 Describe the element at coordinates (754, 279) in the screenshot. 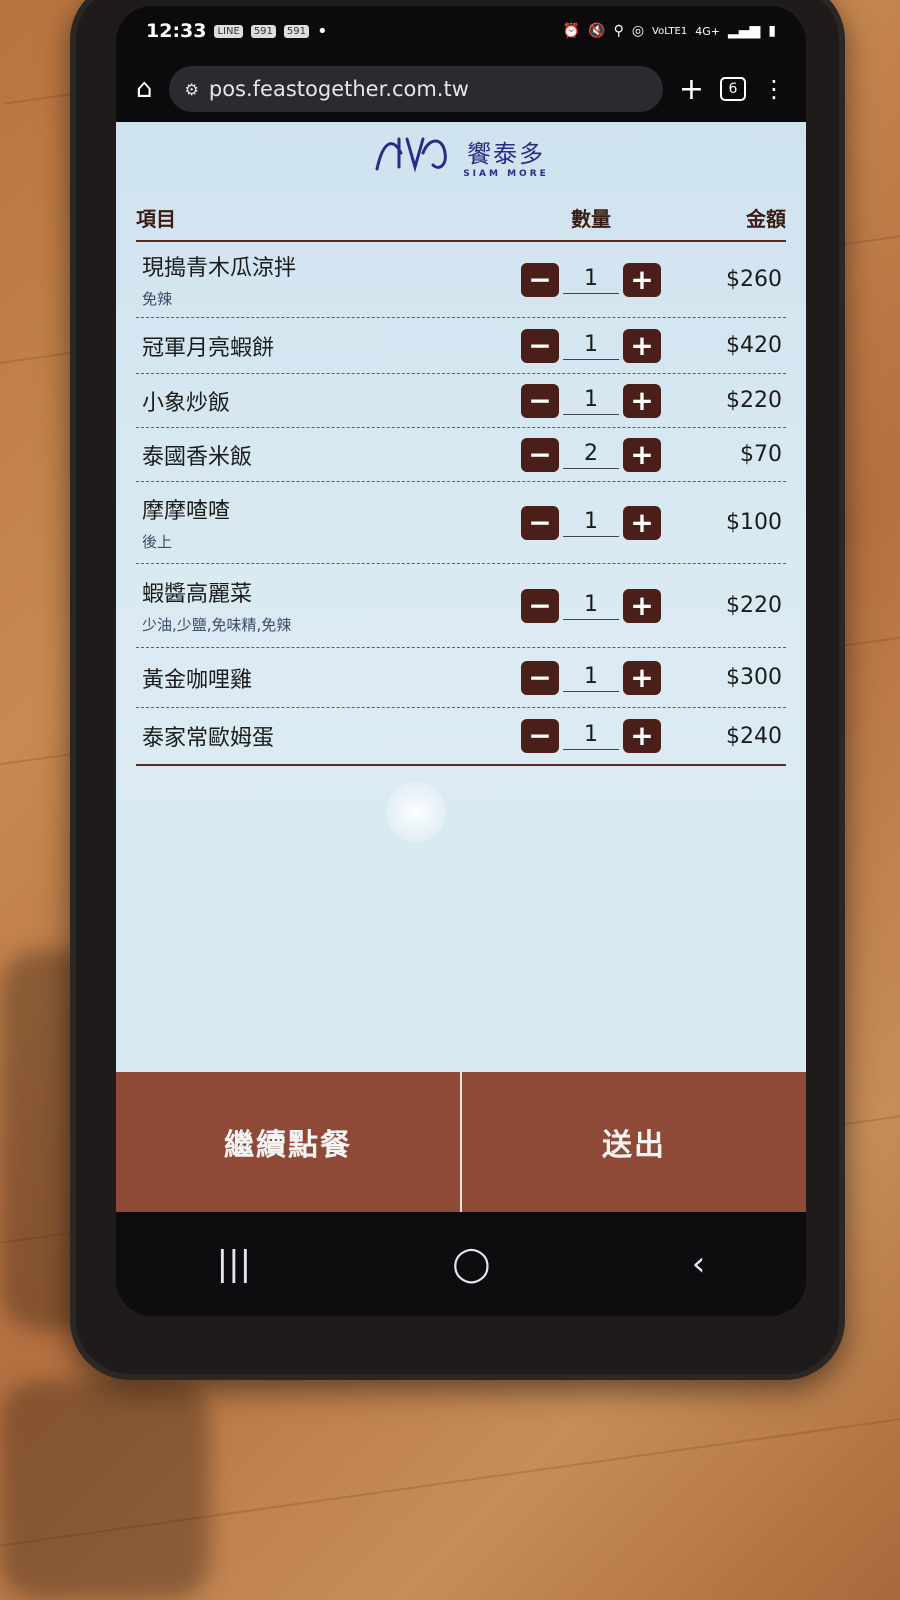

I see `item-amount: $260` at that location.